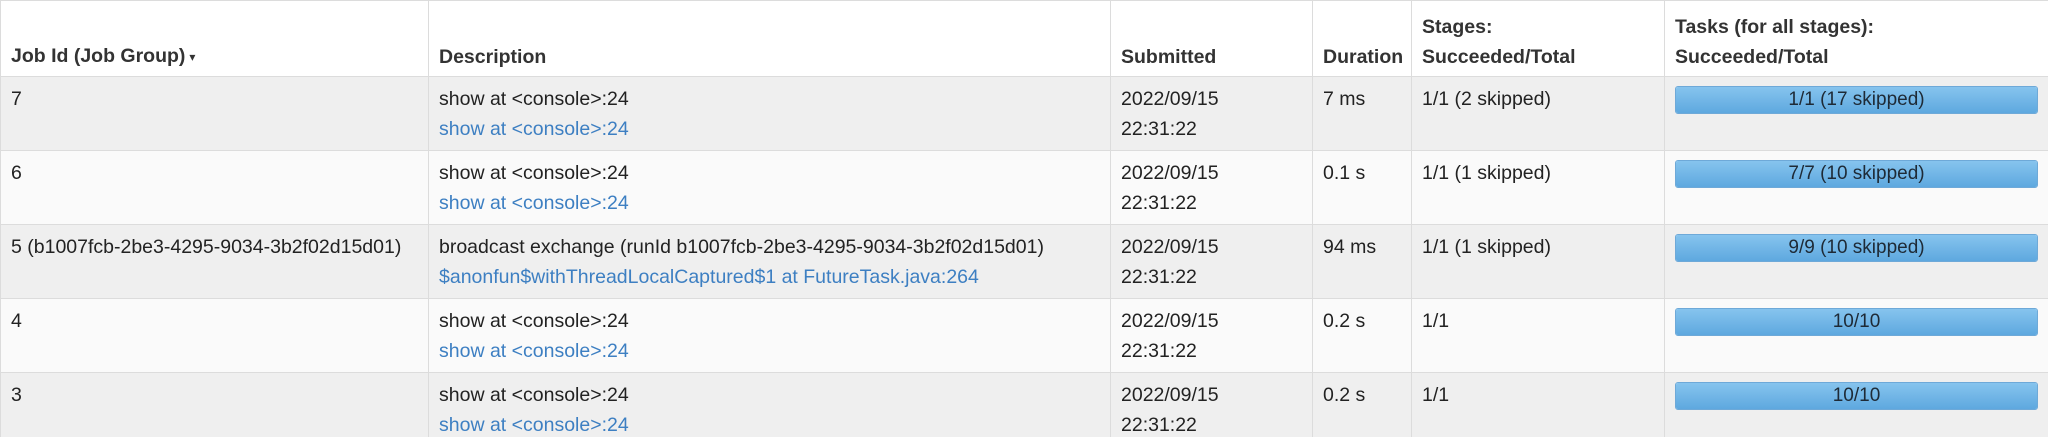 The height and width of the screenshot is (437, 2048). I want to click on tasks-cell: 1/1 (17 skipped), so click(1856, 113).